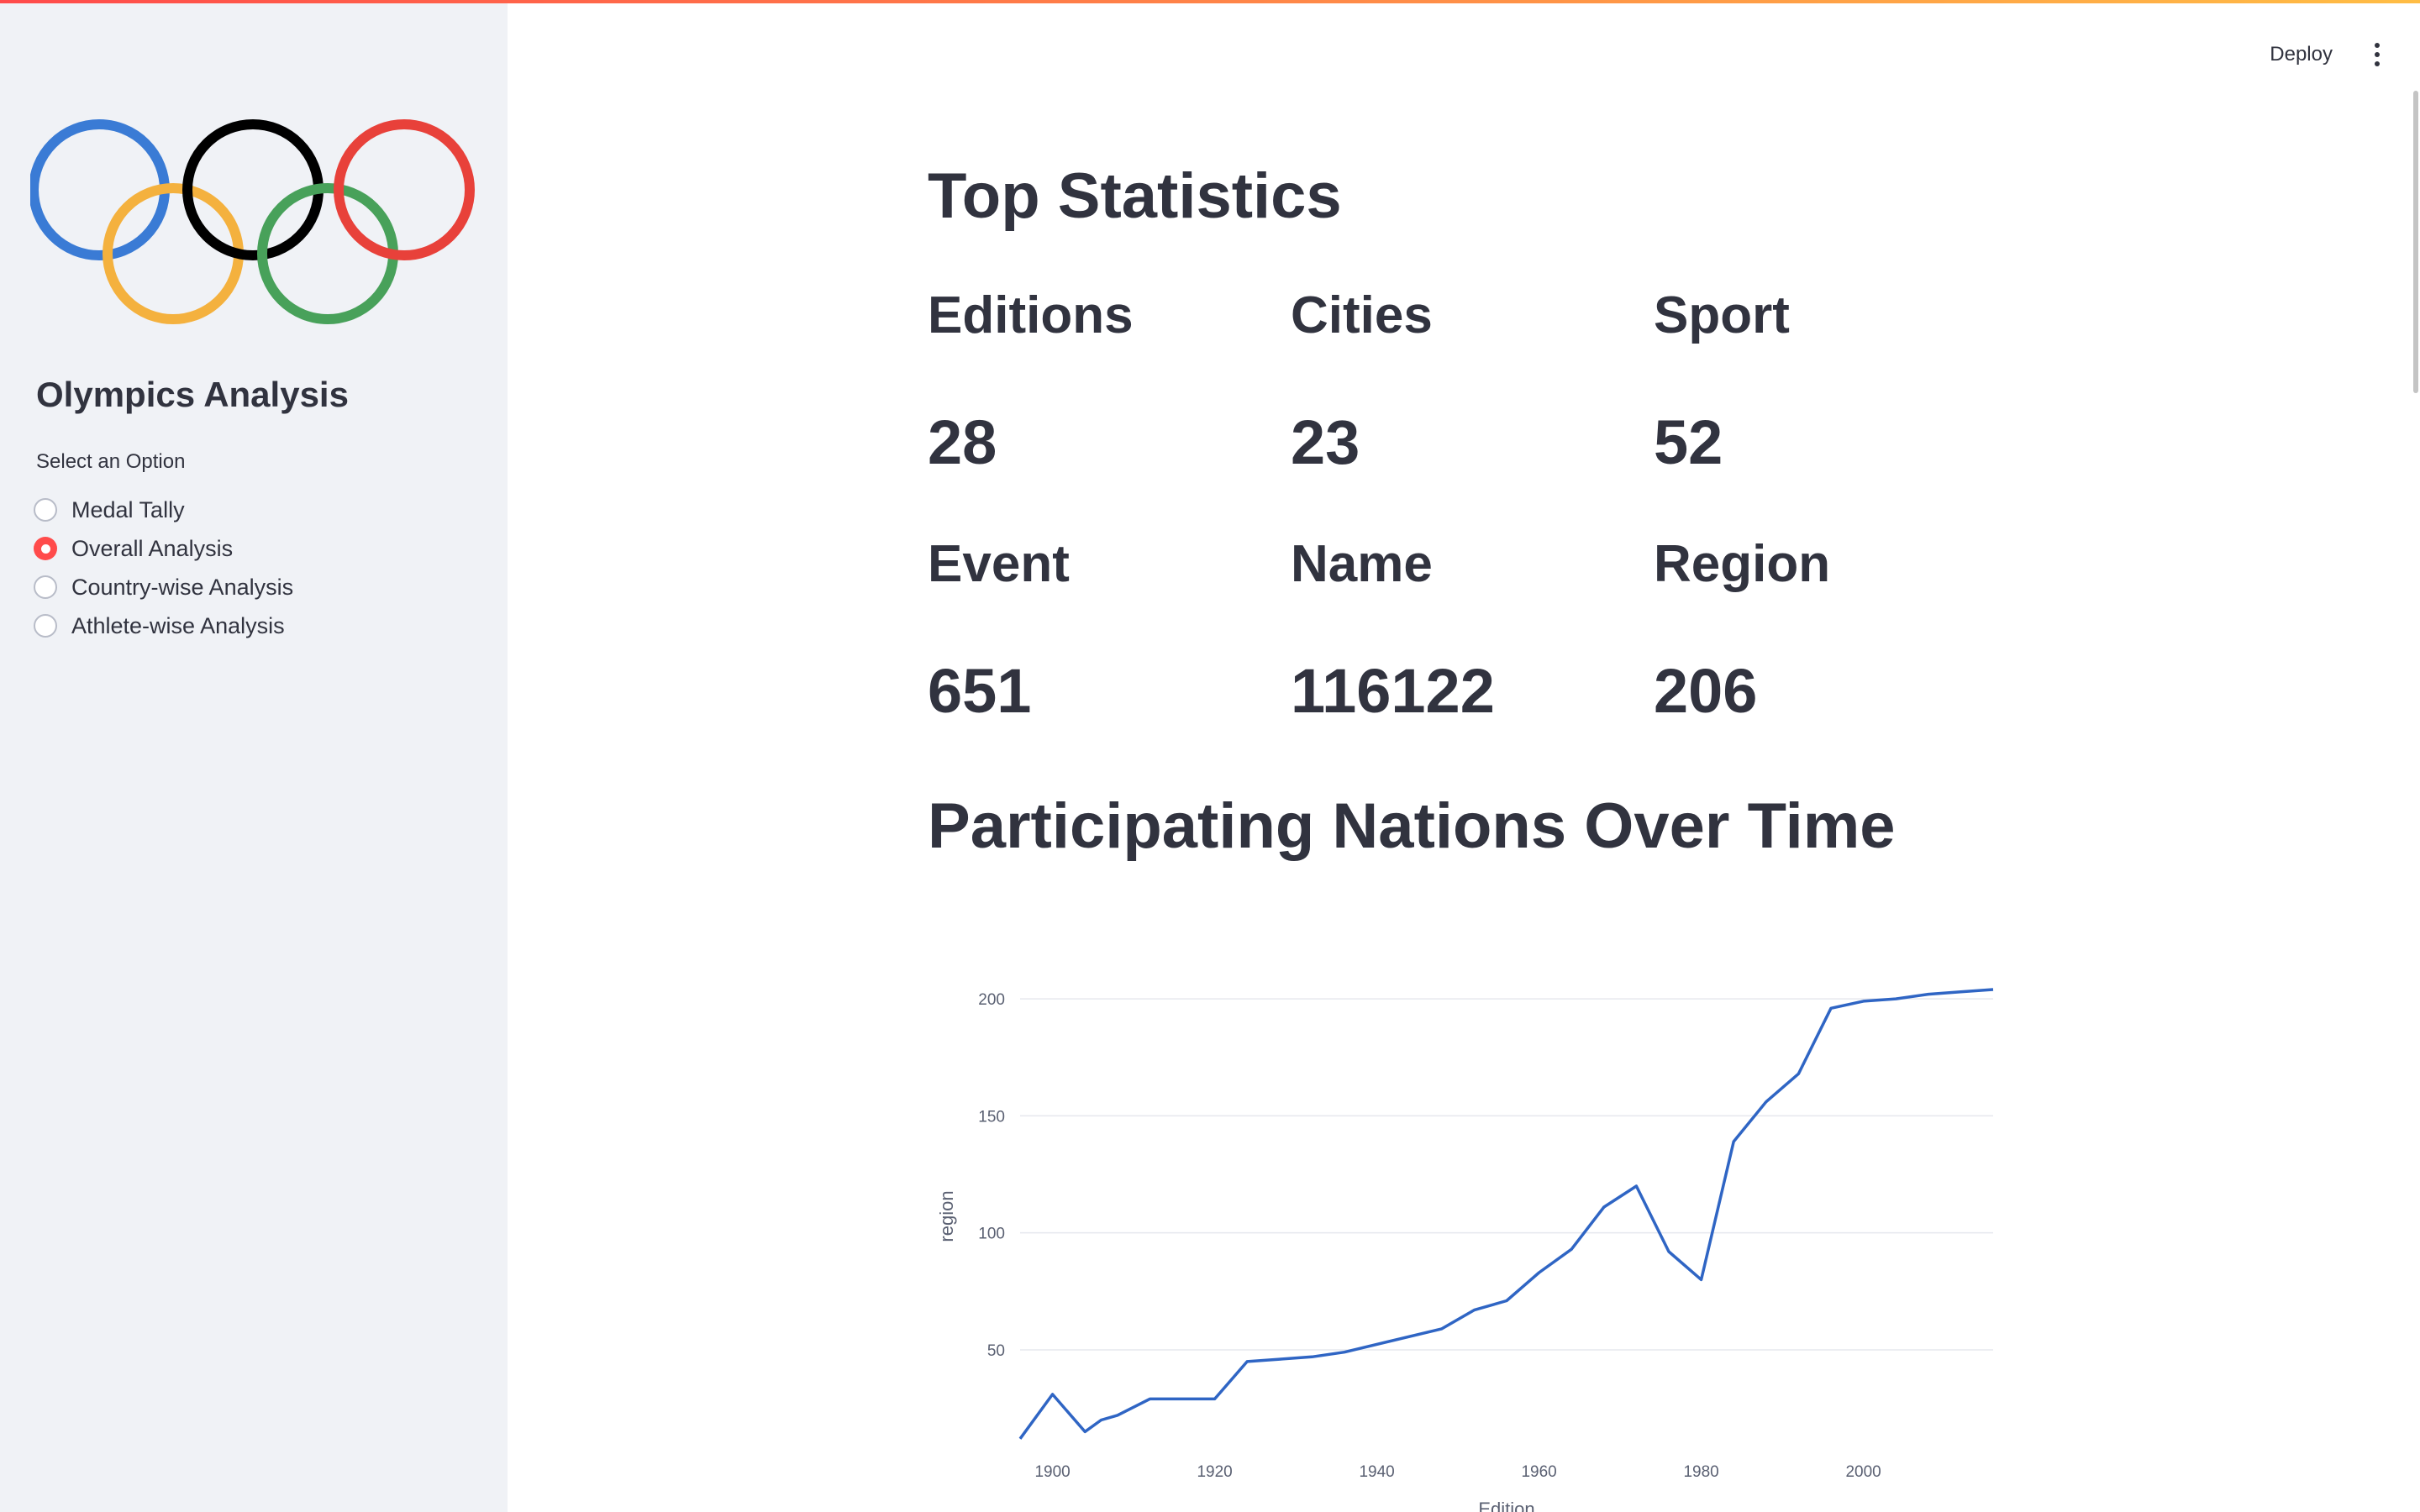 Image resolution: width=2420 pixels, height=1512 pixels. Describe the element at coordinates (1135, 196) in the screenshot. I see `page-title: Top Statistics` at that location.